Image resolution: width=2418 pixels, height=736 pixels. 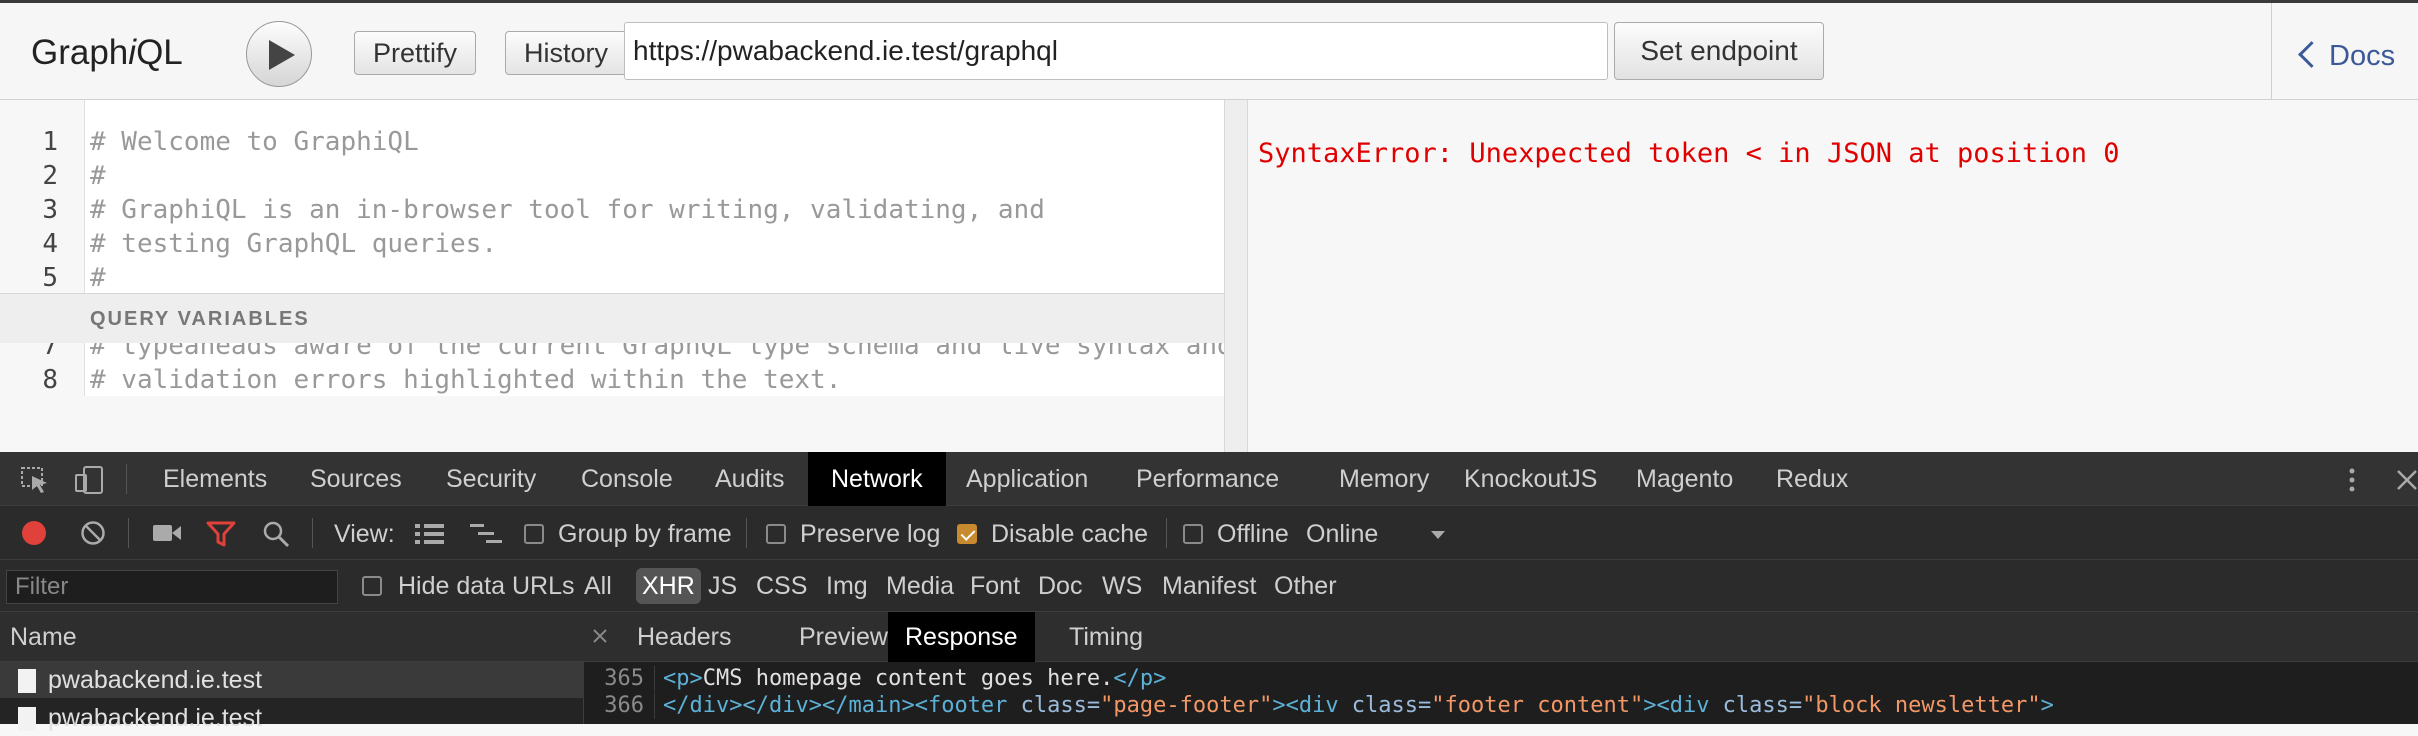 What do you see at coordinates (847, 586) in the screenshot?
I see `type-filter-img: Img` at bounding box center [847, 586].